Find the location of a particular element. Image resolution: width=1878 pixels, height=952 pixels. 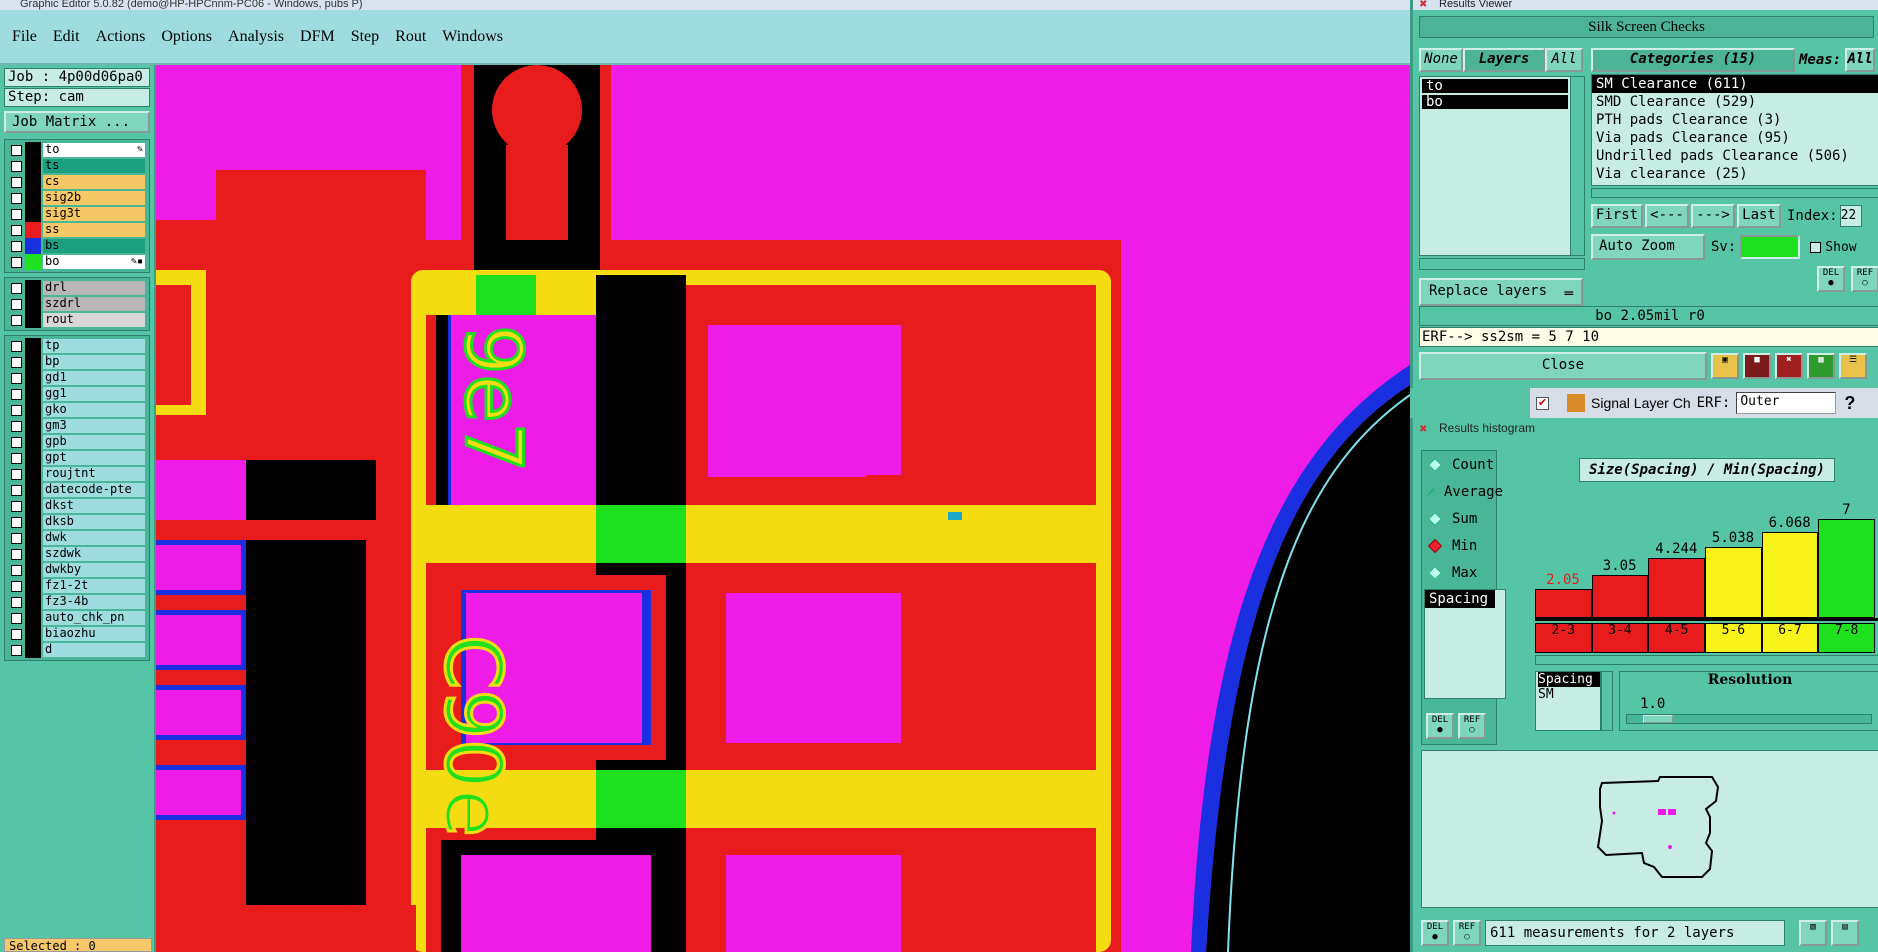

ref-icon: REF ○ is located at coordinates (1864, 279).